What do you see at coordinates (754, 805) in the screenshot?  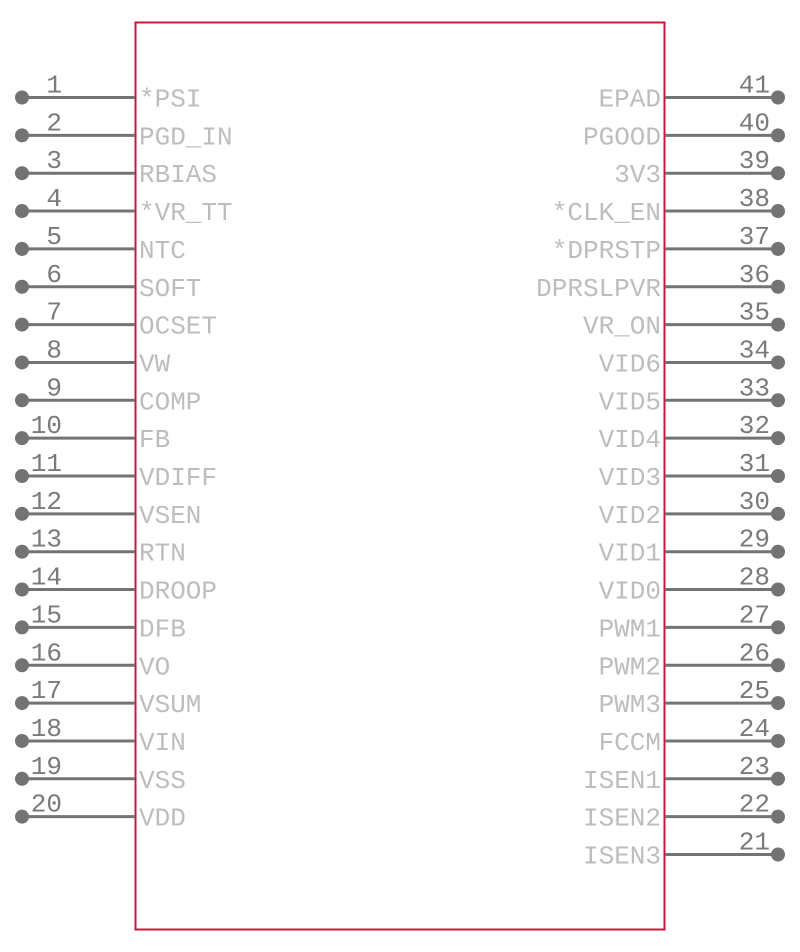 I see `pin-number: 22` at bounding box center [754, 805].